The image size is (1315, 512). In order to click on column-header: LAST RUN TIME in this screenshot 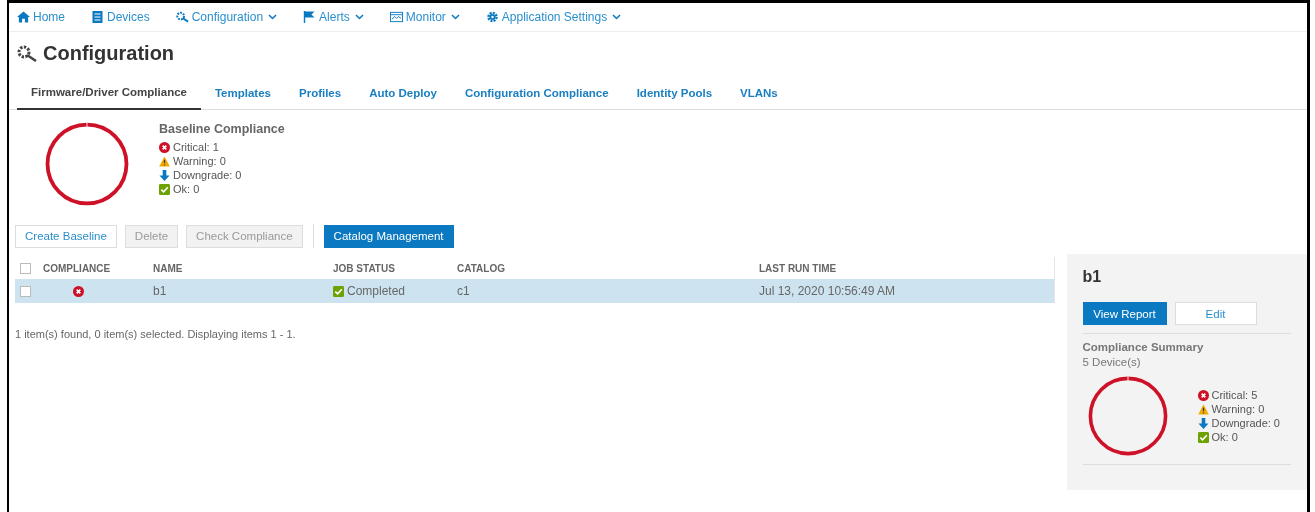, I will do `click(798, 268)`.